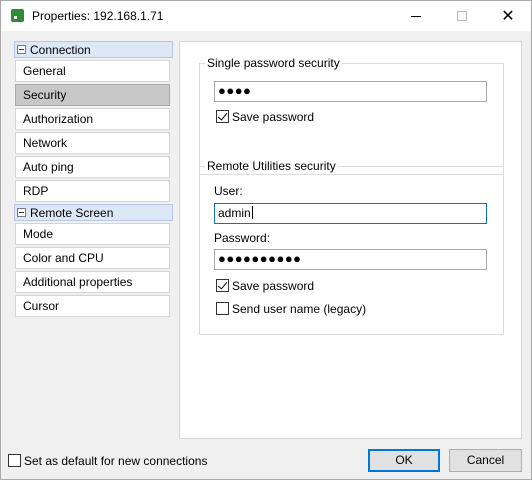 Image resolution: width=532 pixels, height=480 pixels. What do you see at coordinates (271, 166) in the screenshot?
I see `remote-utilities-legend: Remote Utilities security` at bounding box center [271, 166].